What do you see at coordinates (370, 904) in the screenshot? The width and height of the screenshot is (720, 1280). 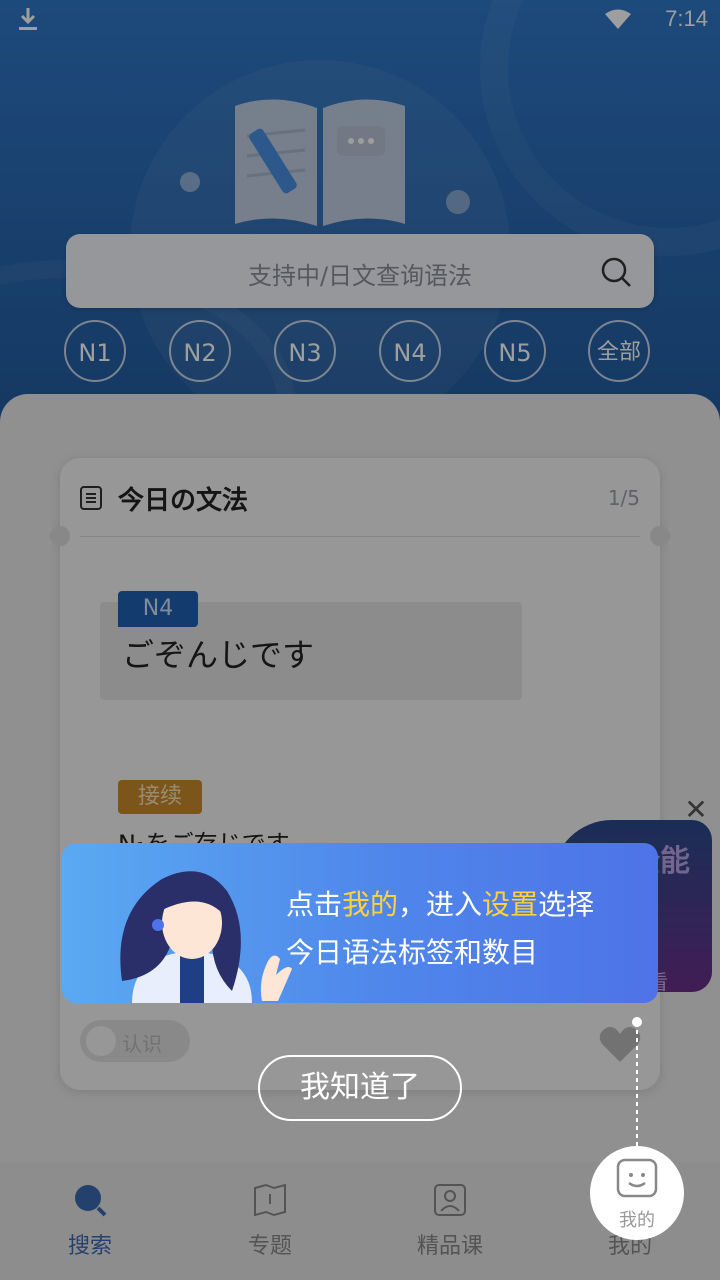 I see `tip-highlight-mine: 我的` at bounding box center [370, 904].